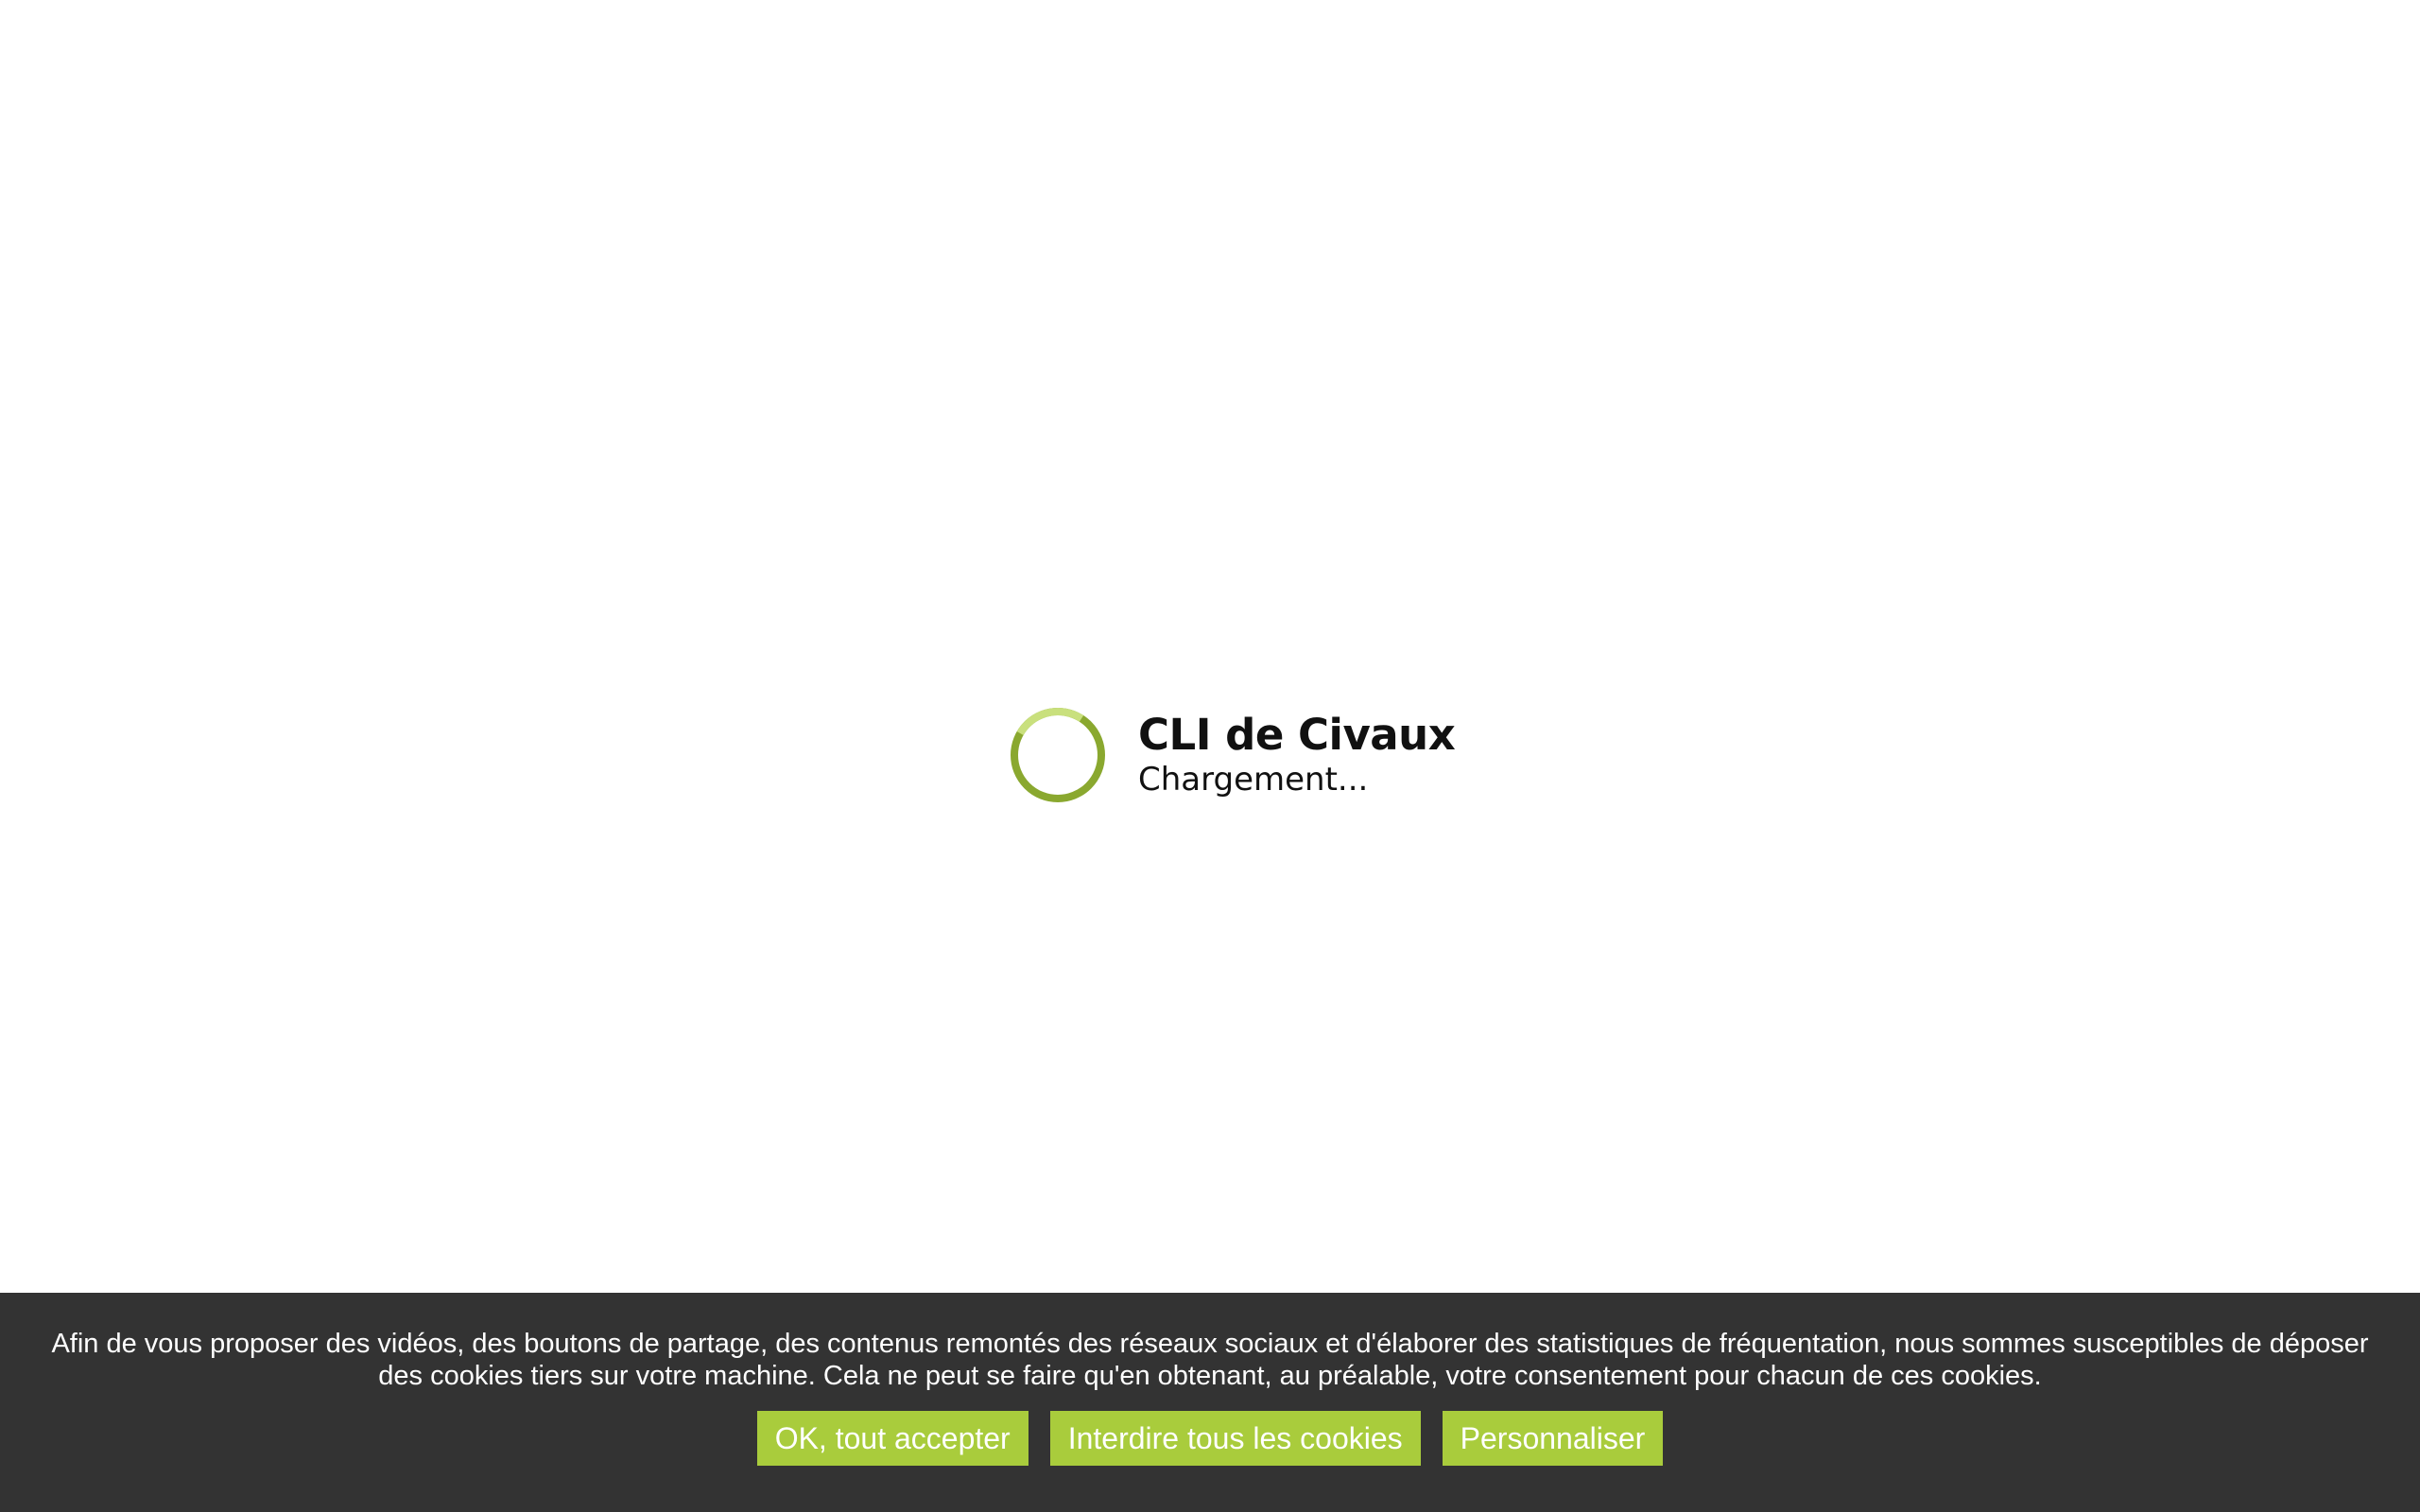 The width and height of the screenshot is (2420, 1512). Describe the element at coordinates (892, 1438) in the screenshot. I see `accept-all-cookies-button: OK, tout accepter` at that location.